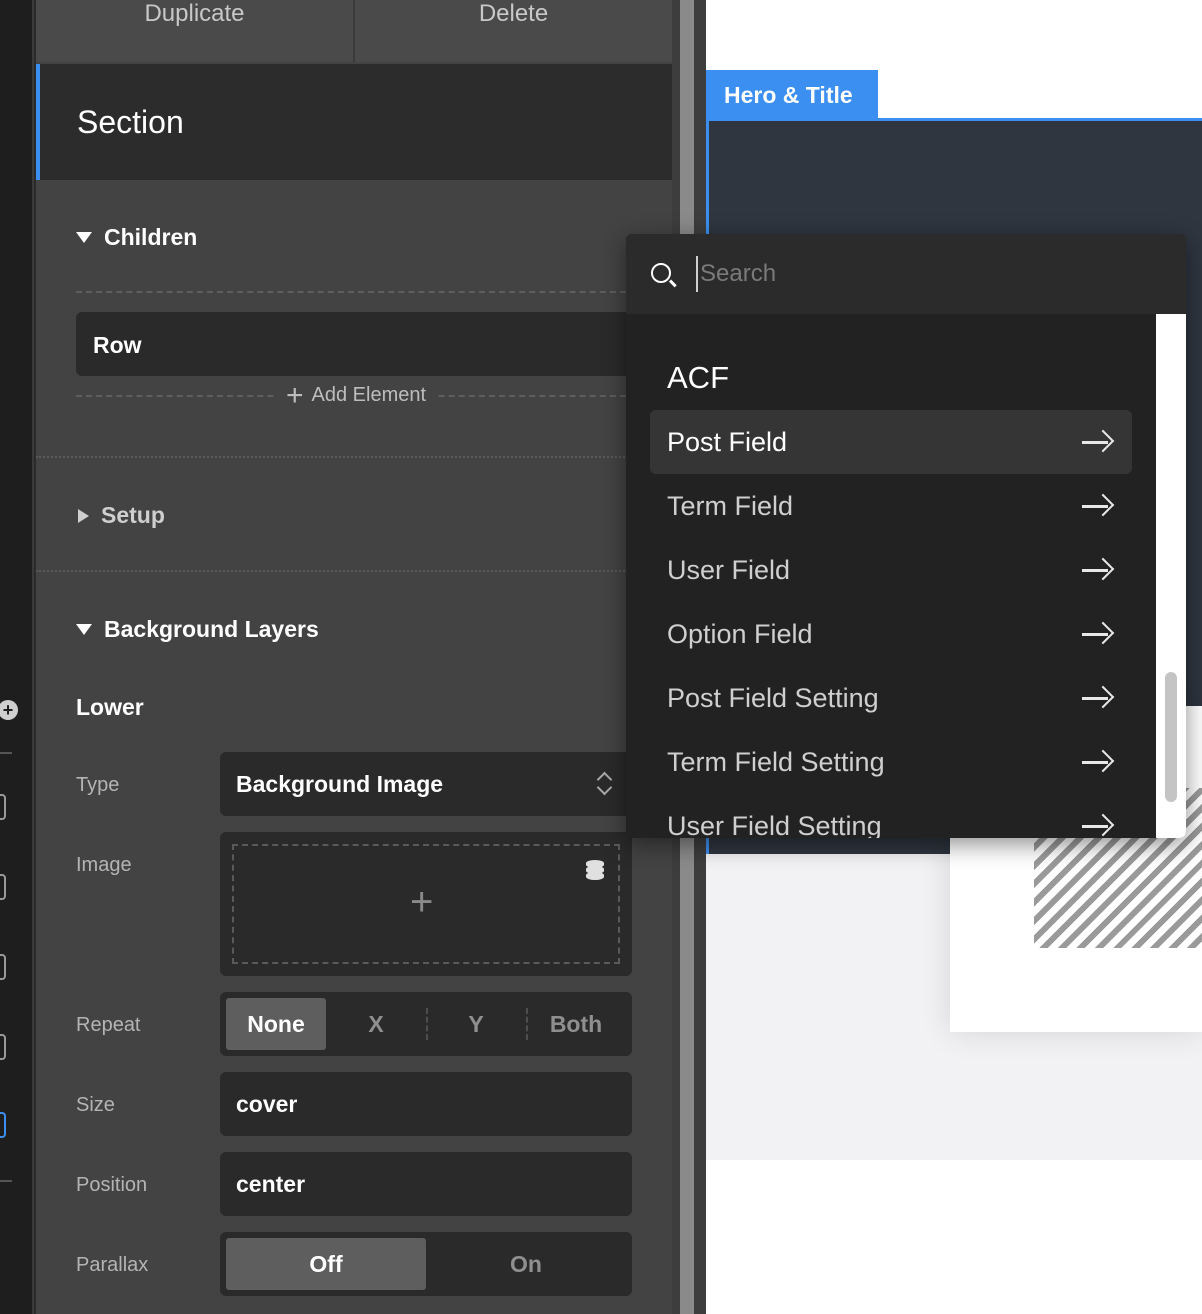 The width and height of the screenshot is (1202, 1314). I want to click on scrollbar-thumb, so click(1171, 737).